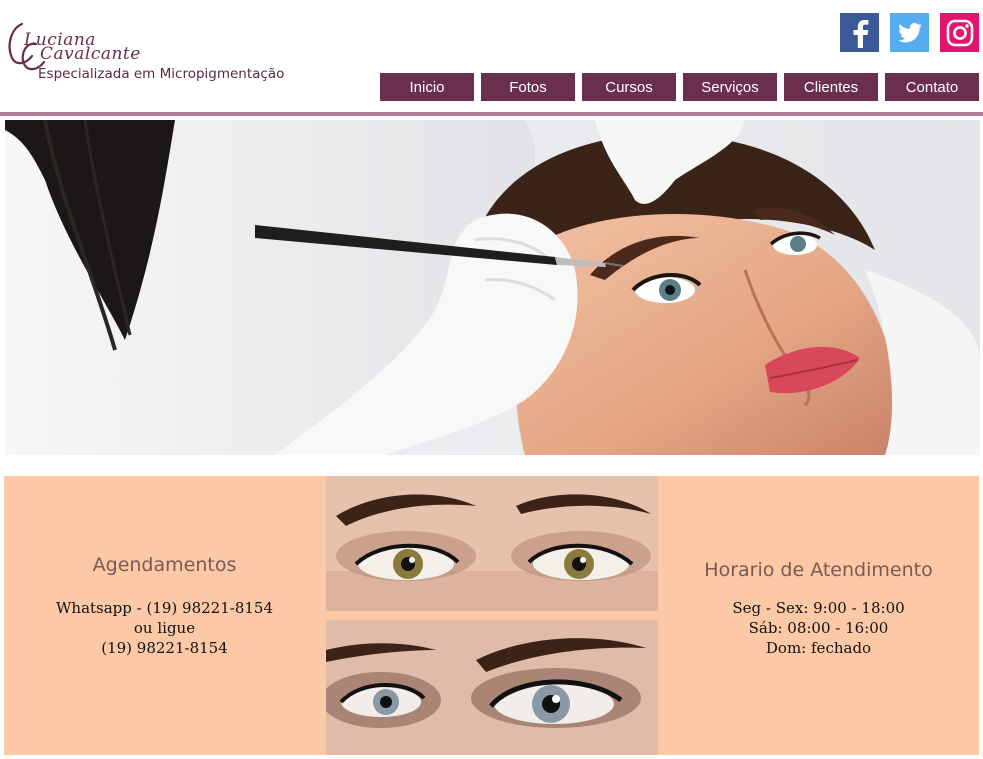 This screenshot has width=983, height=759. What do you see at coordinates (427, 87) in the screenshot?
I see `nav-item-inicio: Inicio` at bounding box center [427, 87].